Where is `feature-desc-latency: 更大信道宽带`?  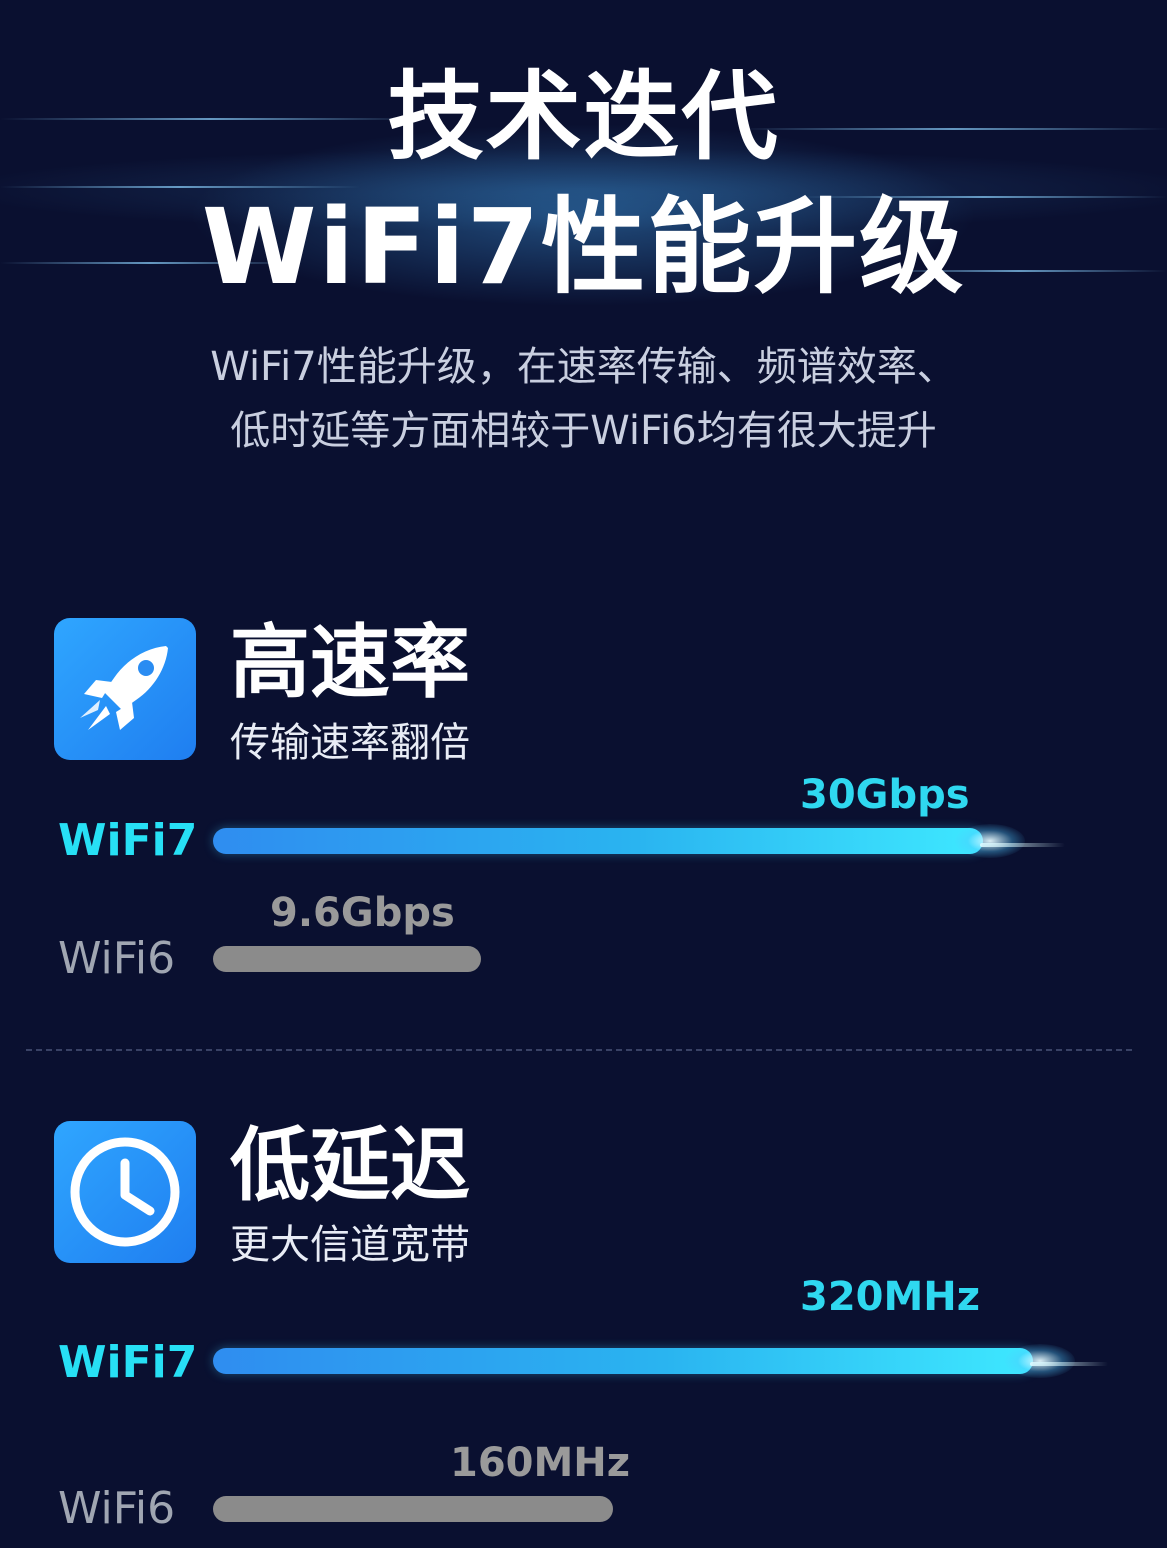 feature-desc-latency: 更大信道宽带 is located at coordinates (350, 1245).